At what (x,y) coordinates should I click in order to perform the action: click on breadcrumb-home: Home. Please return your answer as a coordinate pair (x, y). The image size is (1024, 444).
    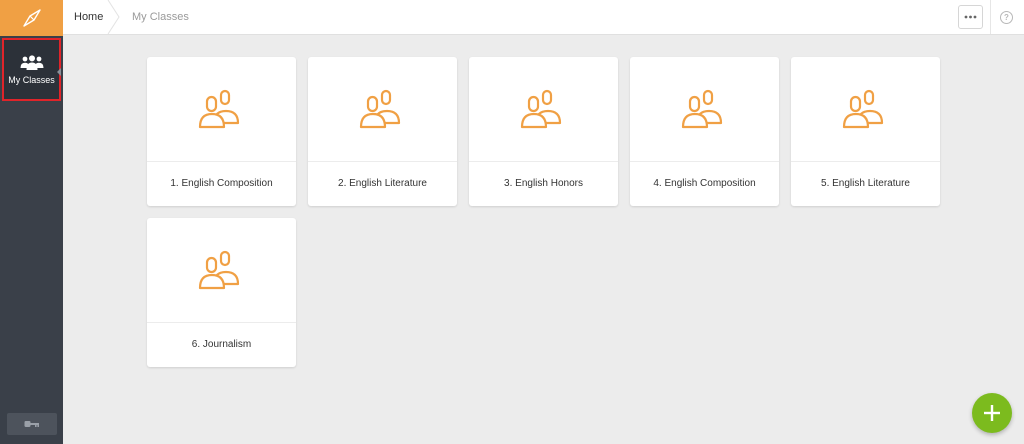
    Looking at the image, I should click on (88, 17).